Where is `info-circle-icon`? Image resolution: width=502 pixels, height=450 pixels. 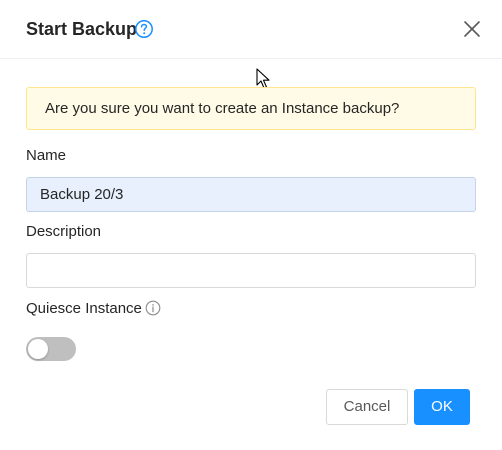 info-circle-icon is located at coordinates (153, 308).